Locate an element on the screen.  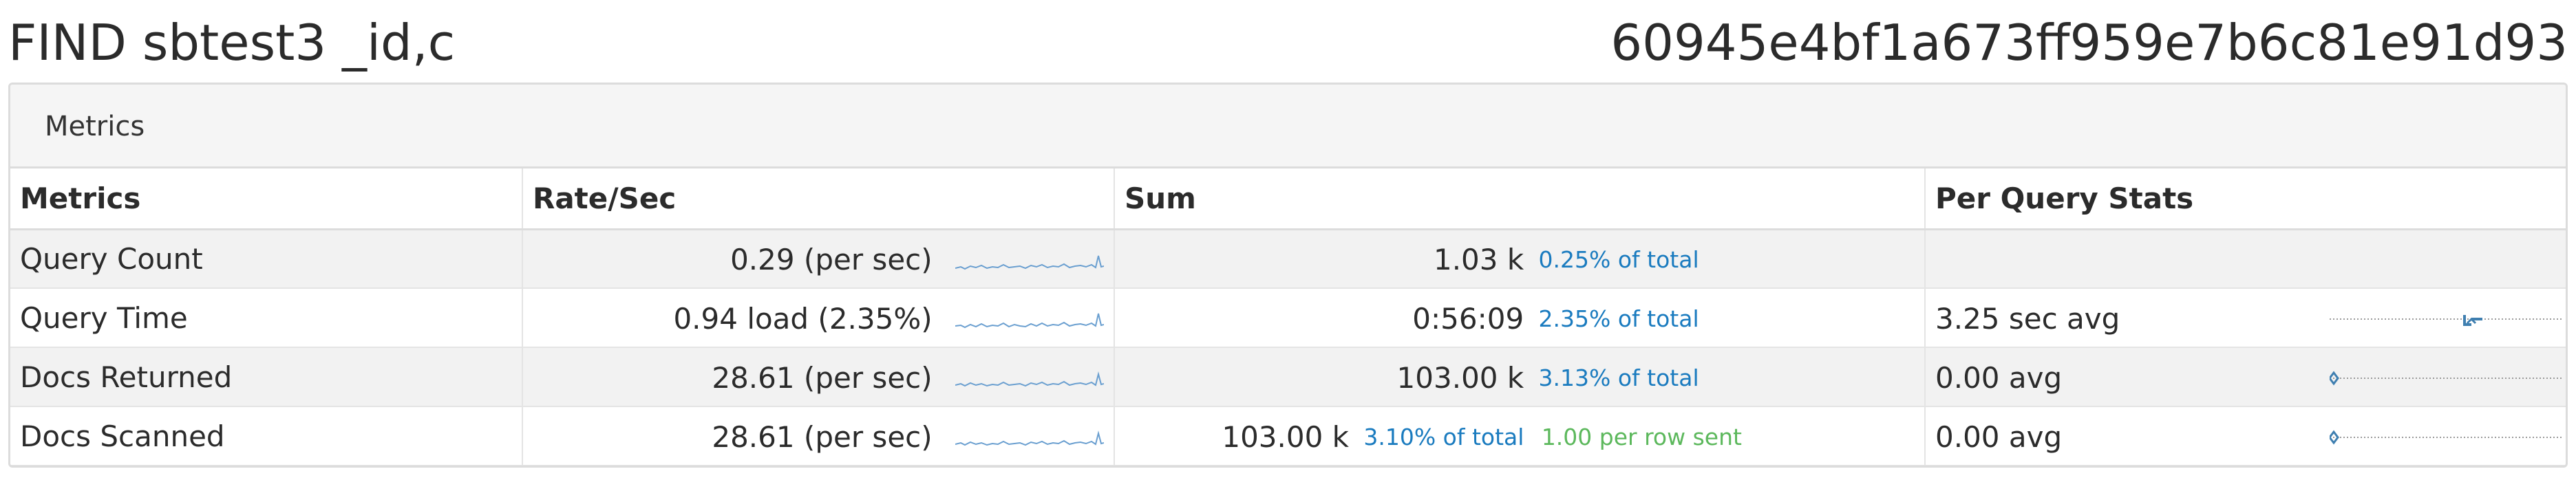
column-header-sum: Sum is located at coordinates (1520, 199).